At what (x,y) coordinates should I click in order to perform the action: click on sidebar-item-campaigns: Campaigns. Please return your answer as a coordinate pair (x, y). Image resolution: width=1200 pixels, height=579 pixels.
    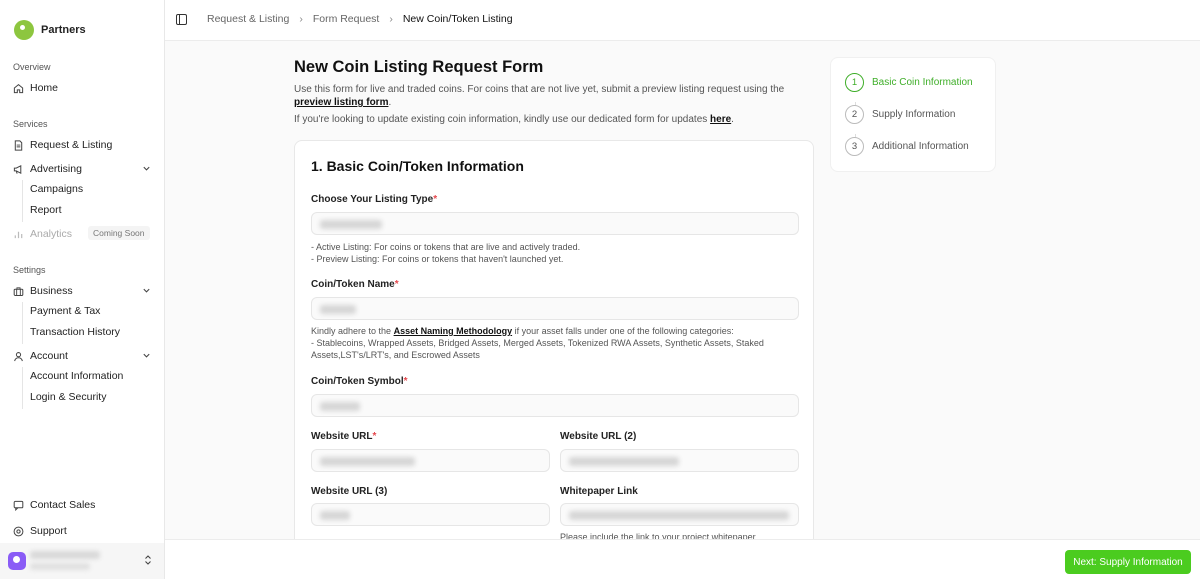
    Looking at the image, I should click on (56, 189).